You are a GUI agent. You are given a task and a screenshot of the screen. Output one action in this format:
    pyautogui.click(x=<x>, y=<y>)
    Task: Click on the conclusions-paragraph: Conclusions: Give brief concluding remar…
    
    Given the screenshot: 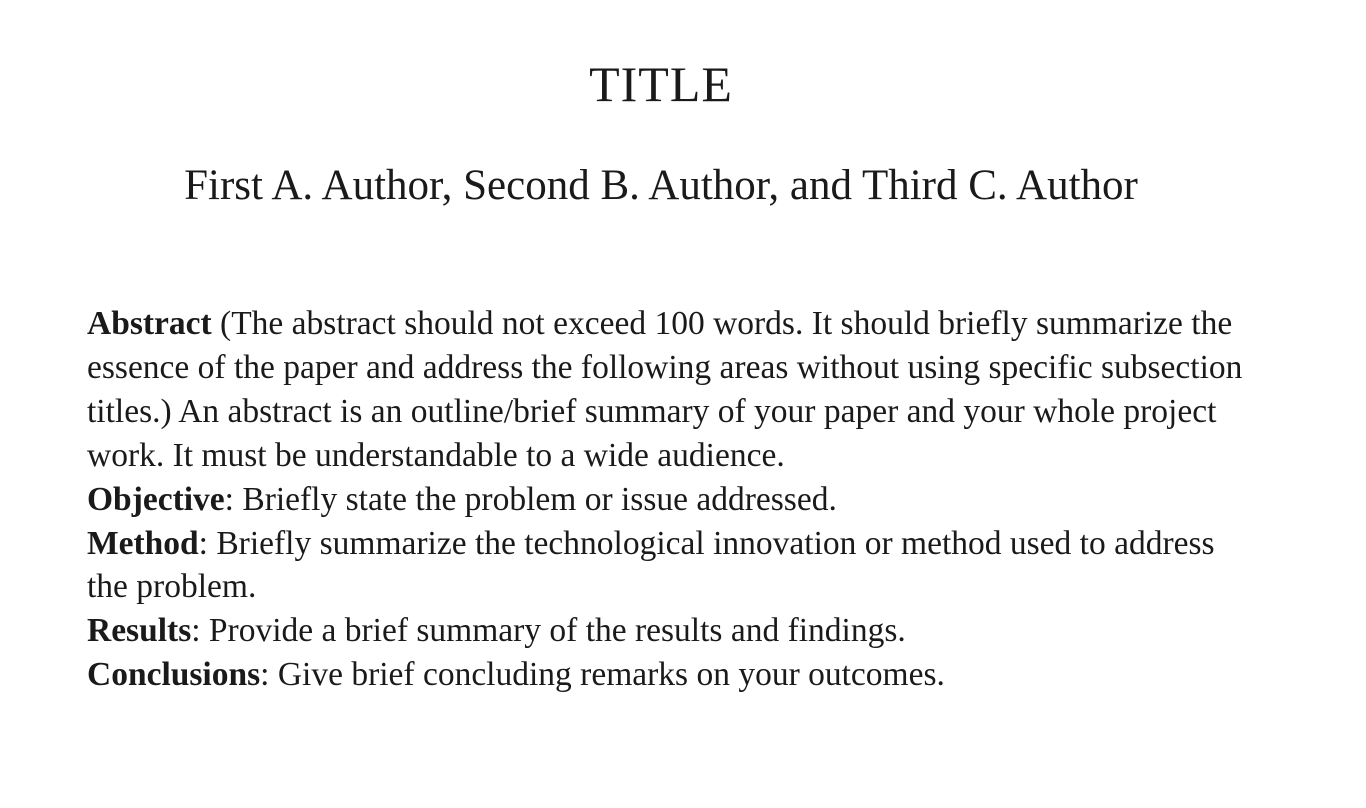 What is the action you would take?
    pyautogui.click(x=672, y=675)
    